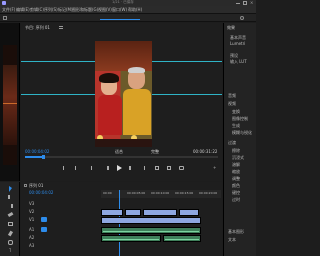 The image size is (320, 256). What do you see at coordinates (105, 9) in the screenshot?
I see `menu-item-view: 视图(V)` at bounding box center [105, 9].